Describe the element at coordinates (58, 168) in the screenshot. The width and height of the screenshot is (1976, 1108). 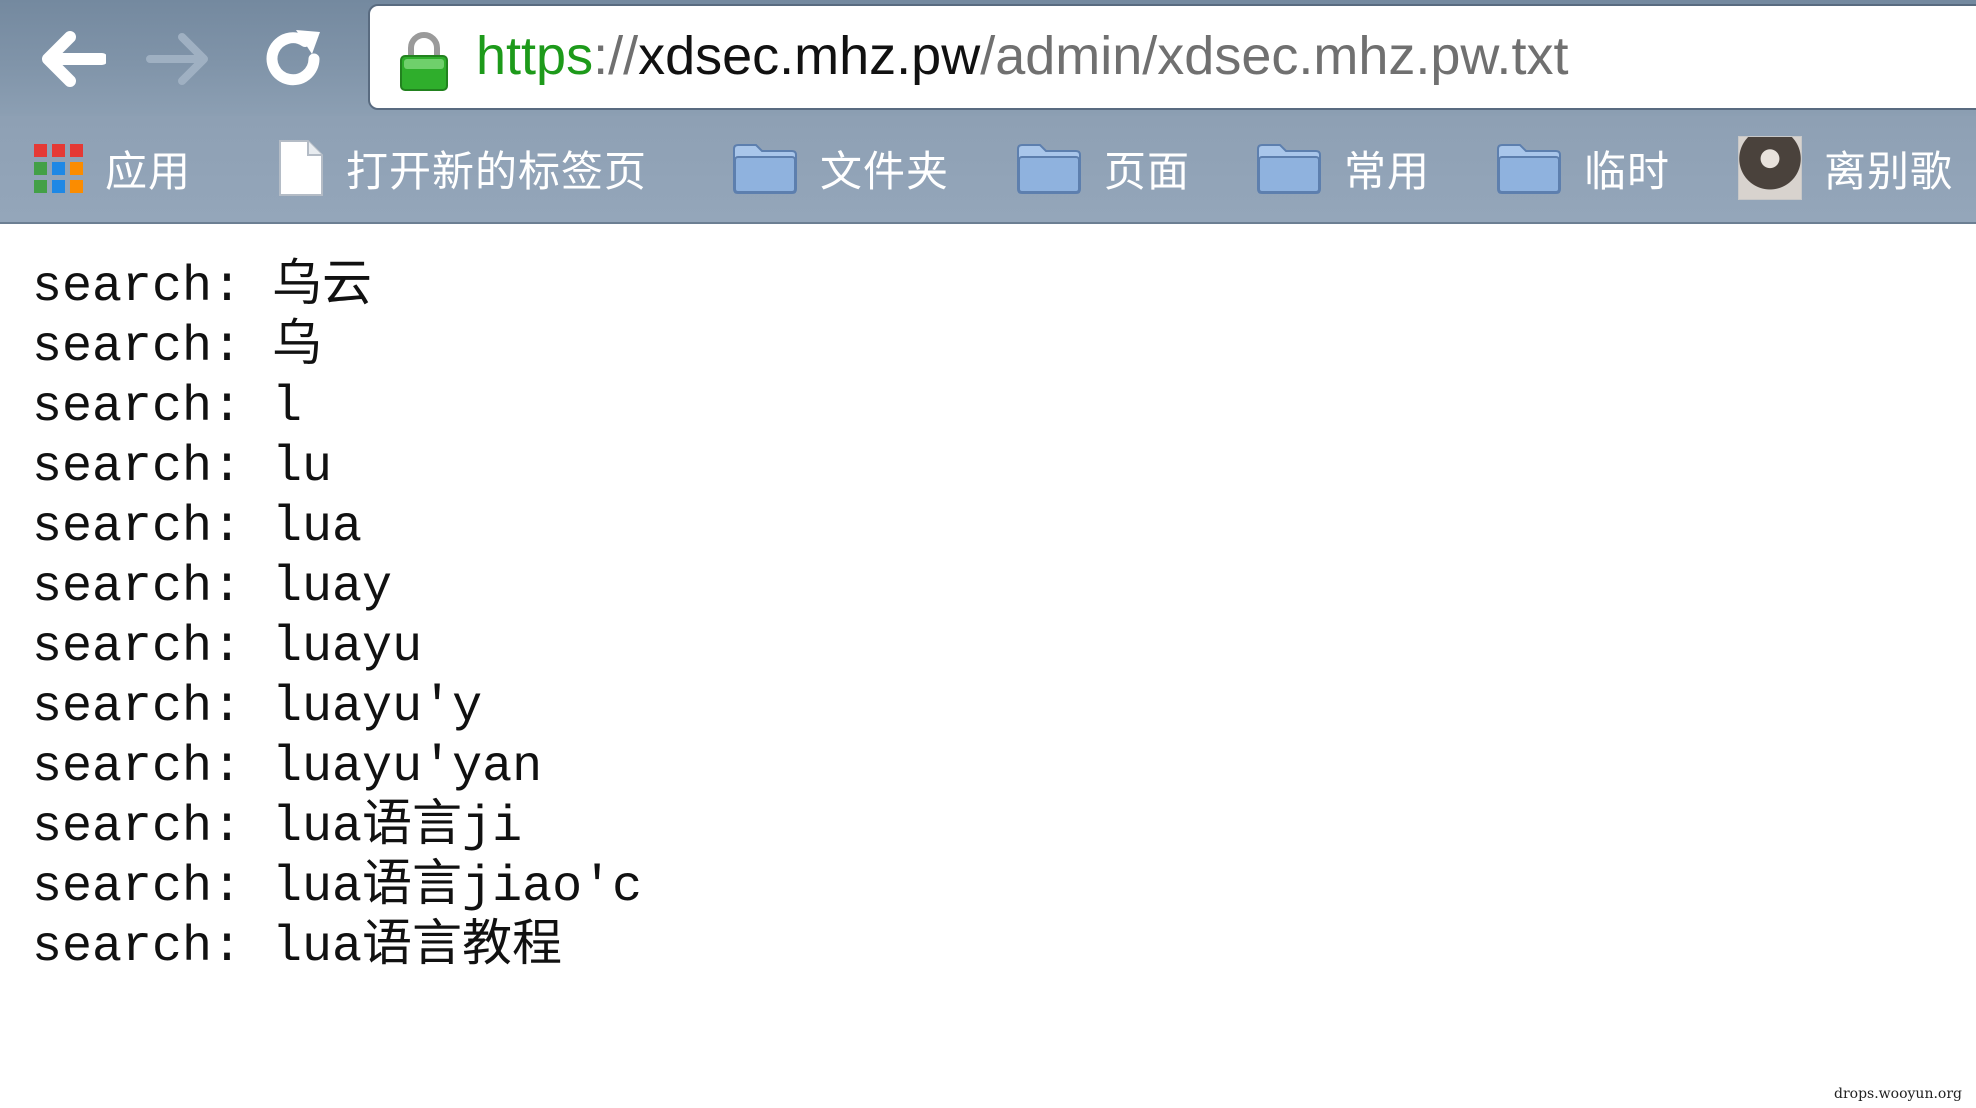
I see `apps-grid-icon` at that location.